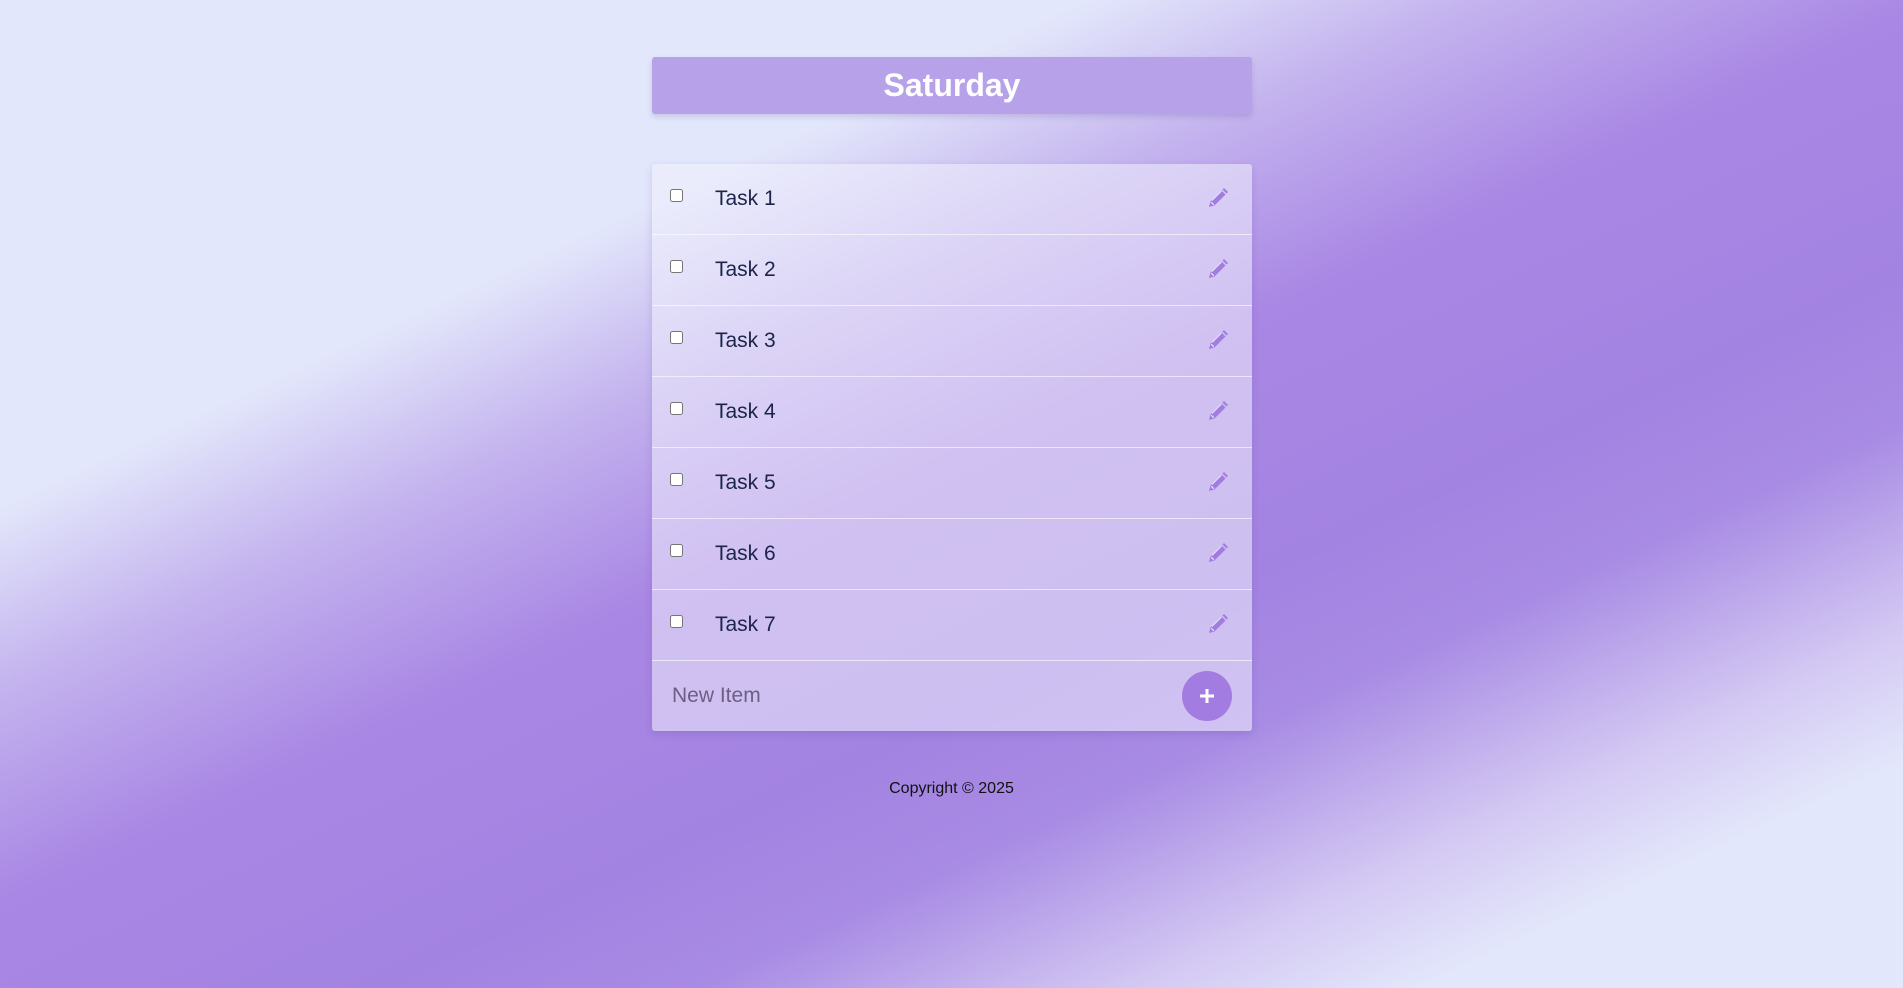 The width and height of the screenshot is (1903, 988). I want to click on add-item-button, so click(1207, 696).